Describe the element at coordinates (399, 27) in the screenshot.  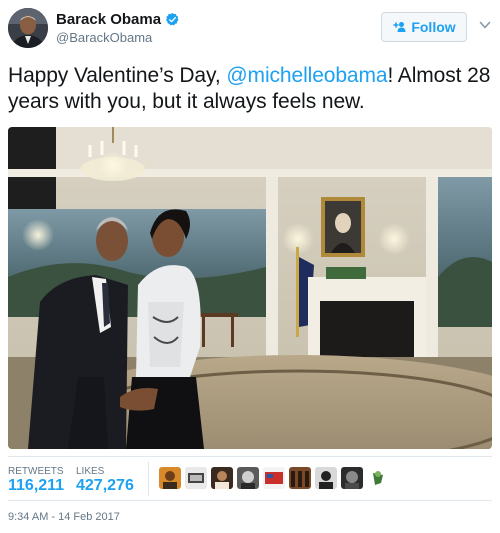
I see `add-user-icon` at that location.